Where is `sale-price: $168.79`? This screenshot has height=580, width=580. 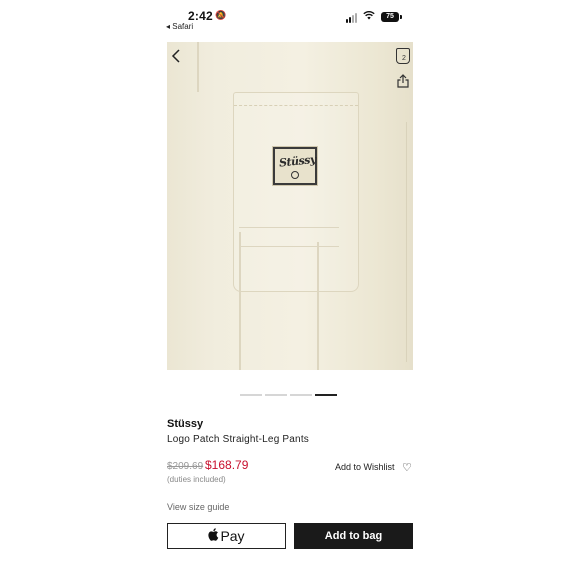
sale-price: $168.79 is located at coordinates (227, 465).